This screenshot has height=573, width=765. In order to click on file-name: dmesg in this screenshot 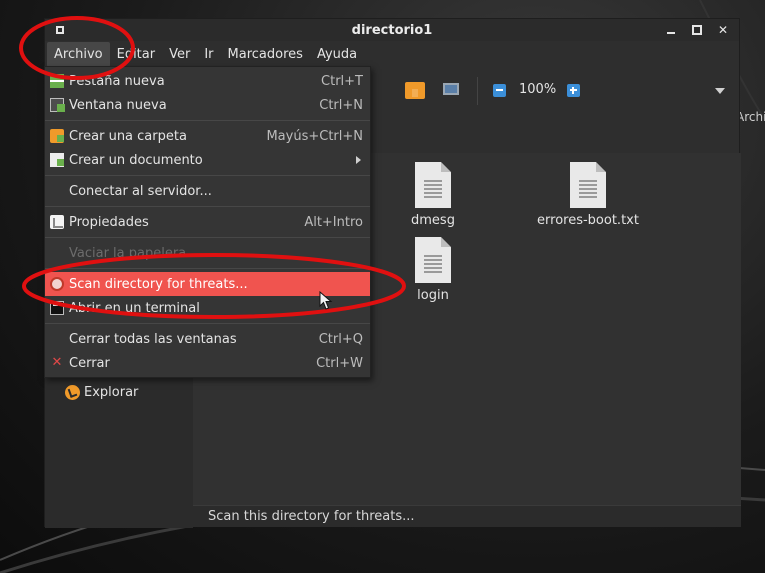, I will do `click(433, 220)`.